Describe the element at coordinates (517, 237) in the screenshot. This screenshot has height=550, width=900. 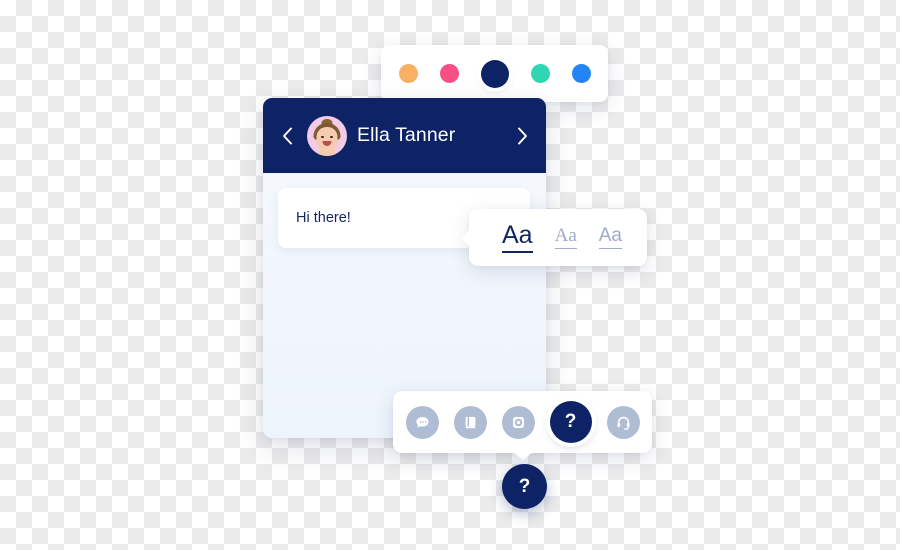
I see `font-option-sans-selected: Aa` at that location.